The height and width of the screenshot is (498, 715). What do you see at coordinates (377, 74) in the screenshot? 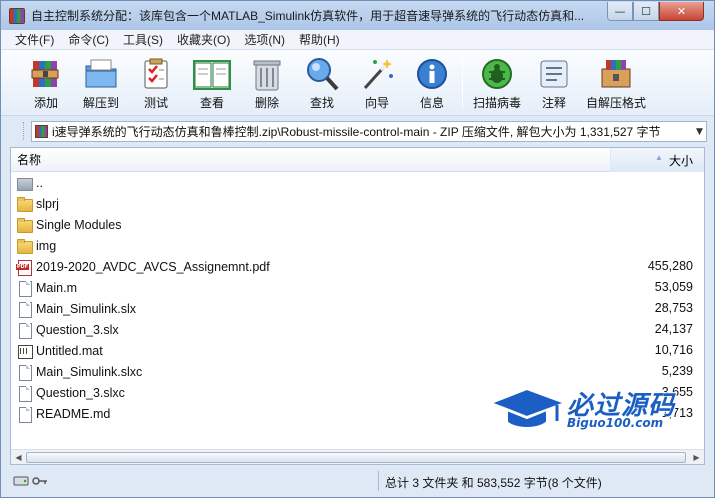
I see `wizard-icon` at bounding box center [377, 74].